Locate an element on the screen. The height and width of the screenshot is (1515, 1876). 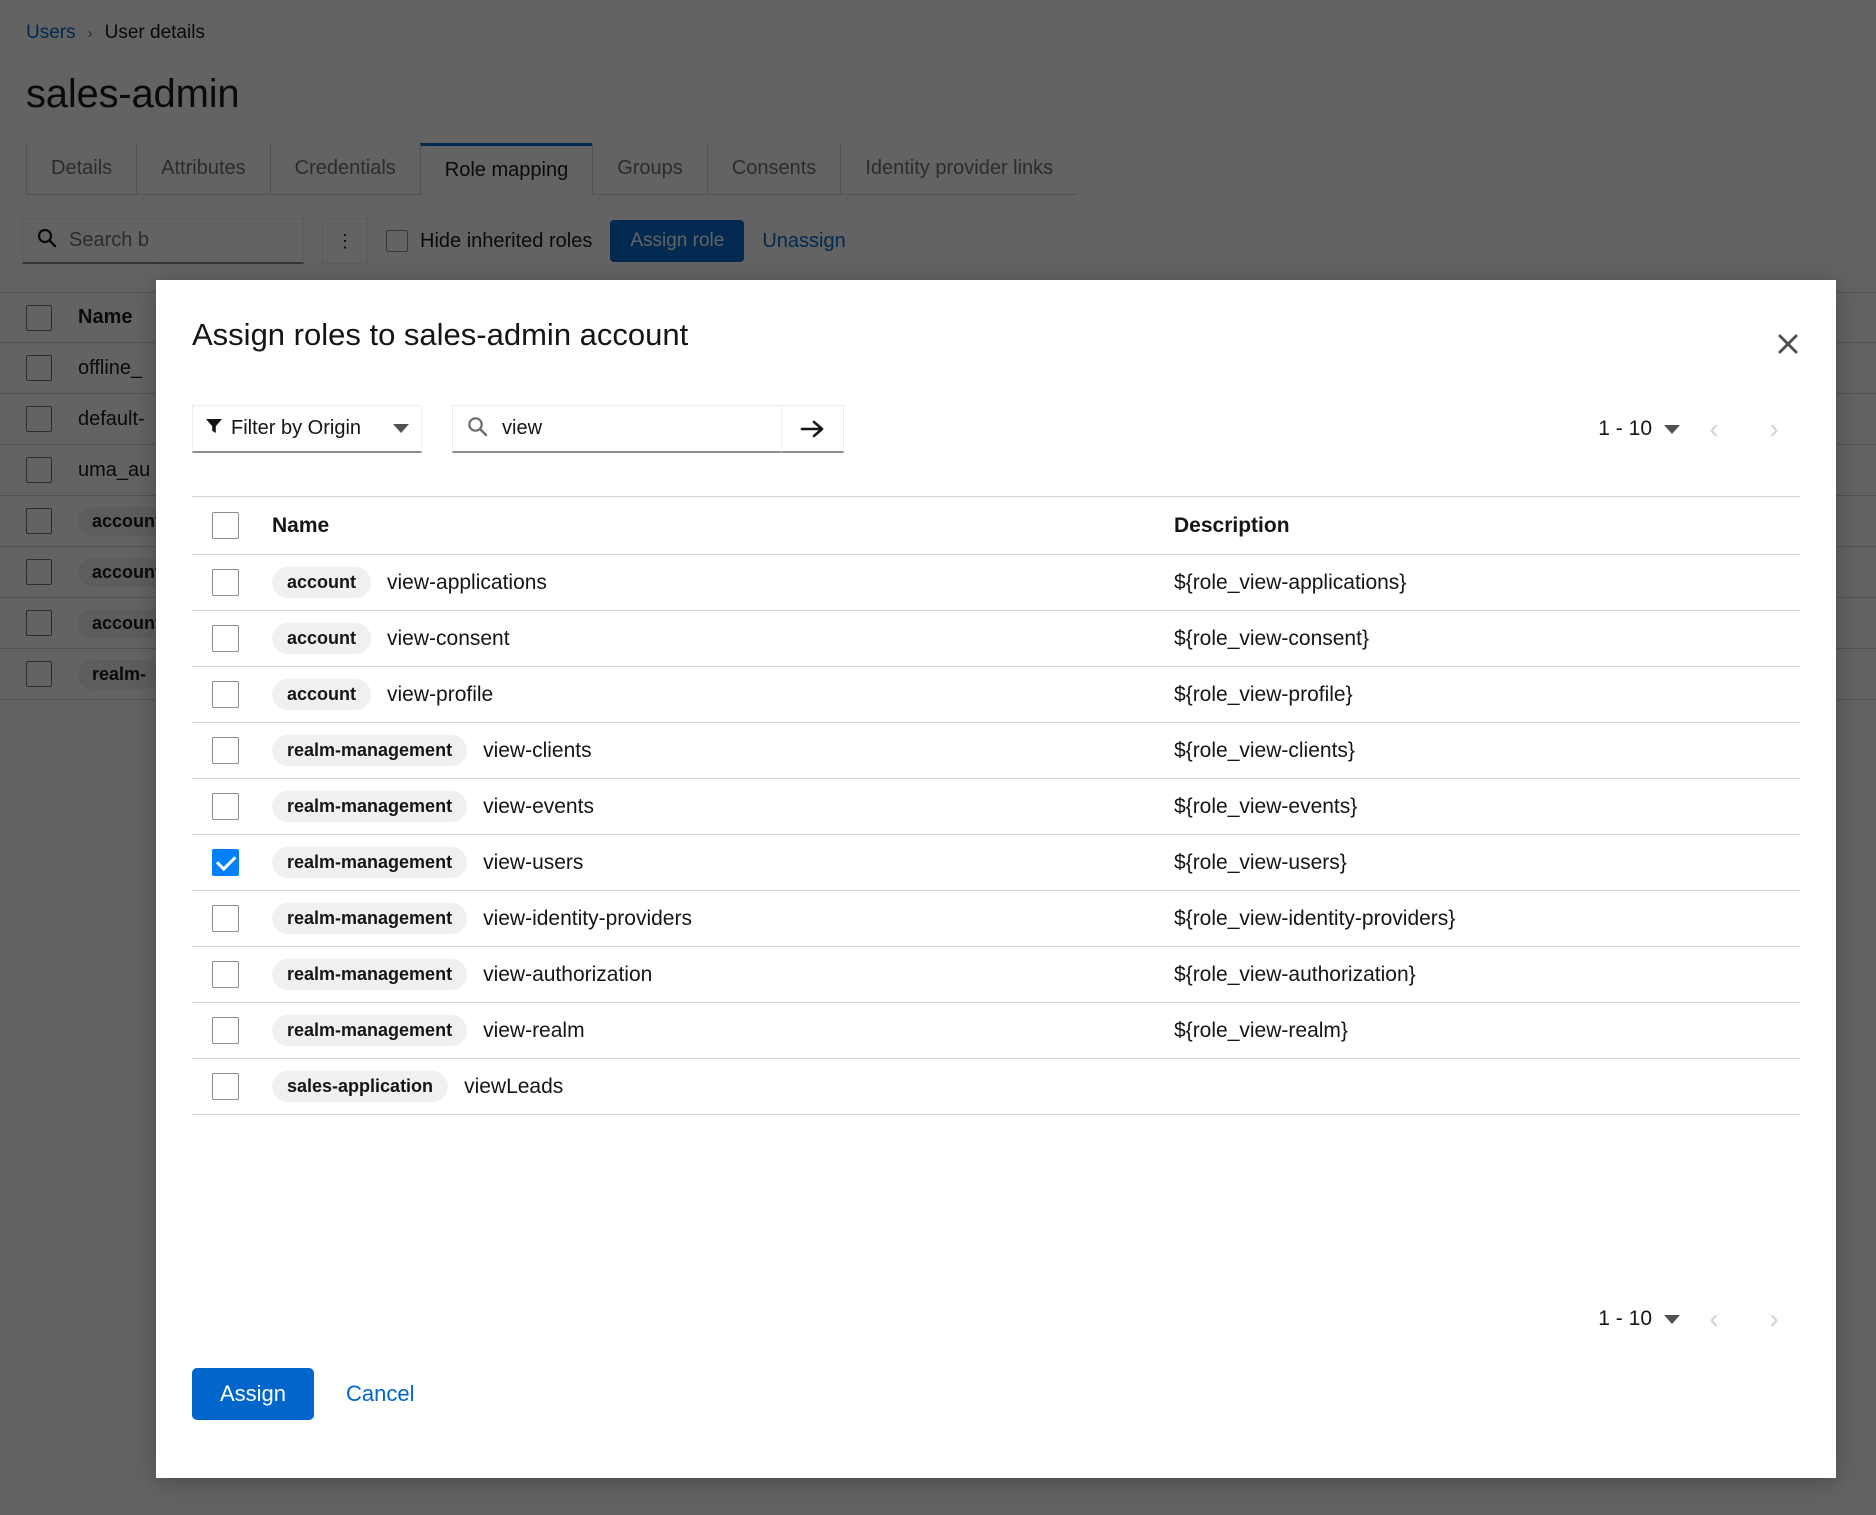
role-origin-badge: sales-application is located at coordinates (360, 1086).